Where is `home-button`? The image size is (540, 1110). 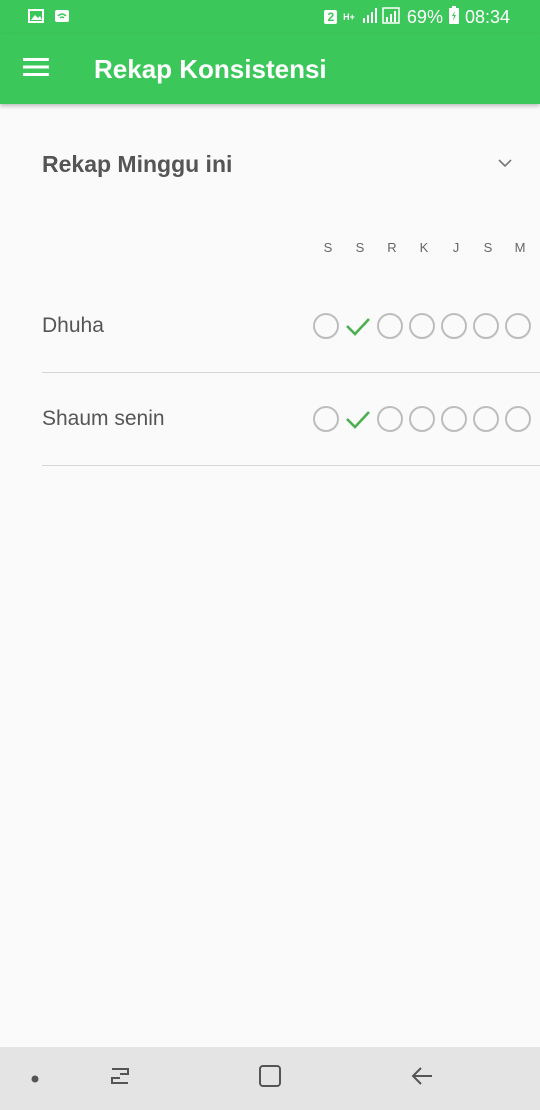
home-button is located at coordinates (270, 1078).